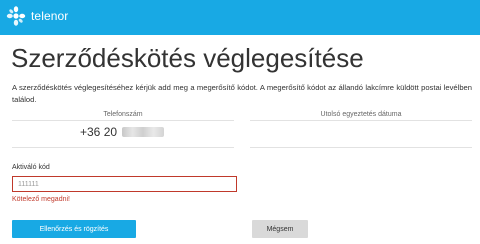 This screenshot has height=244, width=480. Describe the element at coordinates (187, 58) in the screenshot. I see `page-title: Szerződéskötés véglegesítése` at that location.